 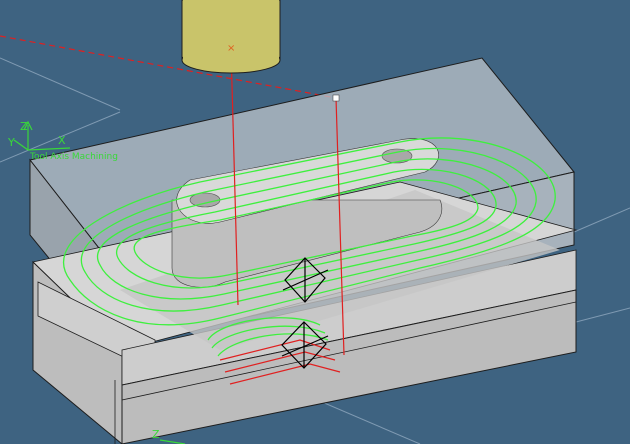 I want to click on tool-tip-marker: ×, so click(x=231, y=48).